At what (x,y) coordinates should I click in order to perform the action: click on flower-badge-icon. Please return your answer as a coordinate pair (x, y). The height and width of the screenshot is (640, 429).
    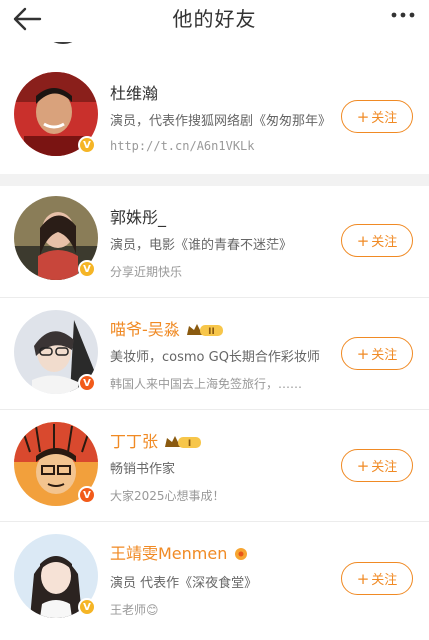
    Looking at the image, I should click on (241, 553).